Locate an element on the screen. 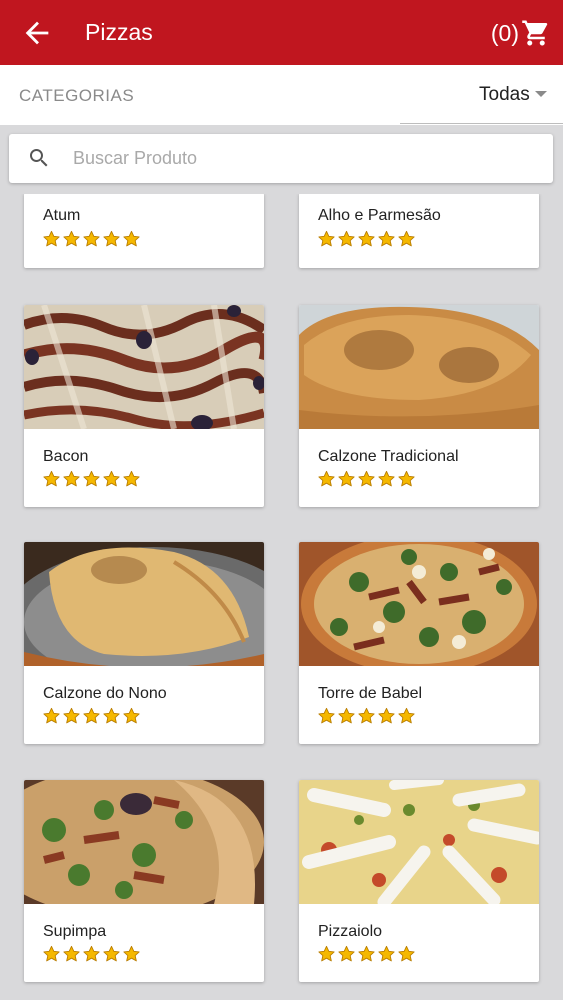 Image resolution: width=563 pixels, height=1000 pixels. category-select: Todas is located at coordinates (481, 94).